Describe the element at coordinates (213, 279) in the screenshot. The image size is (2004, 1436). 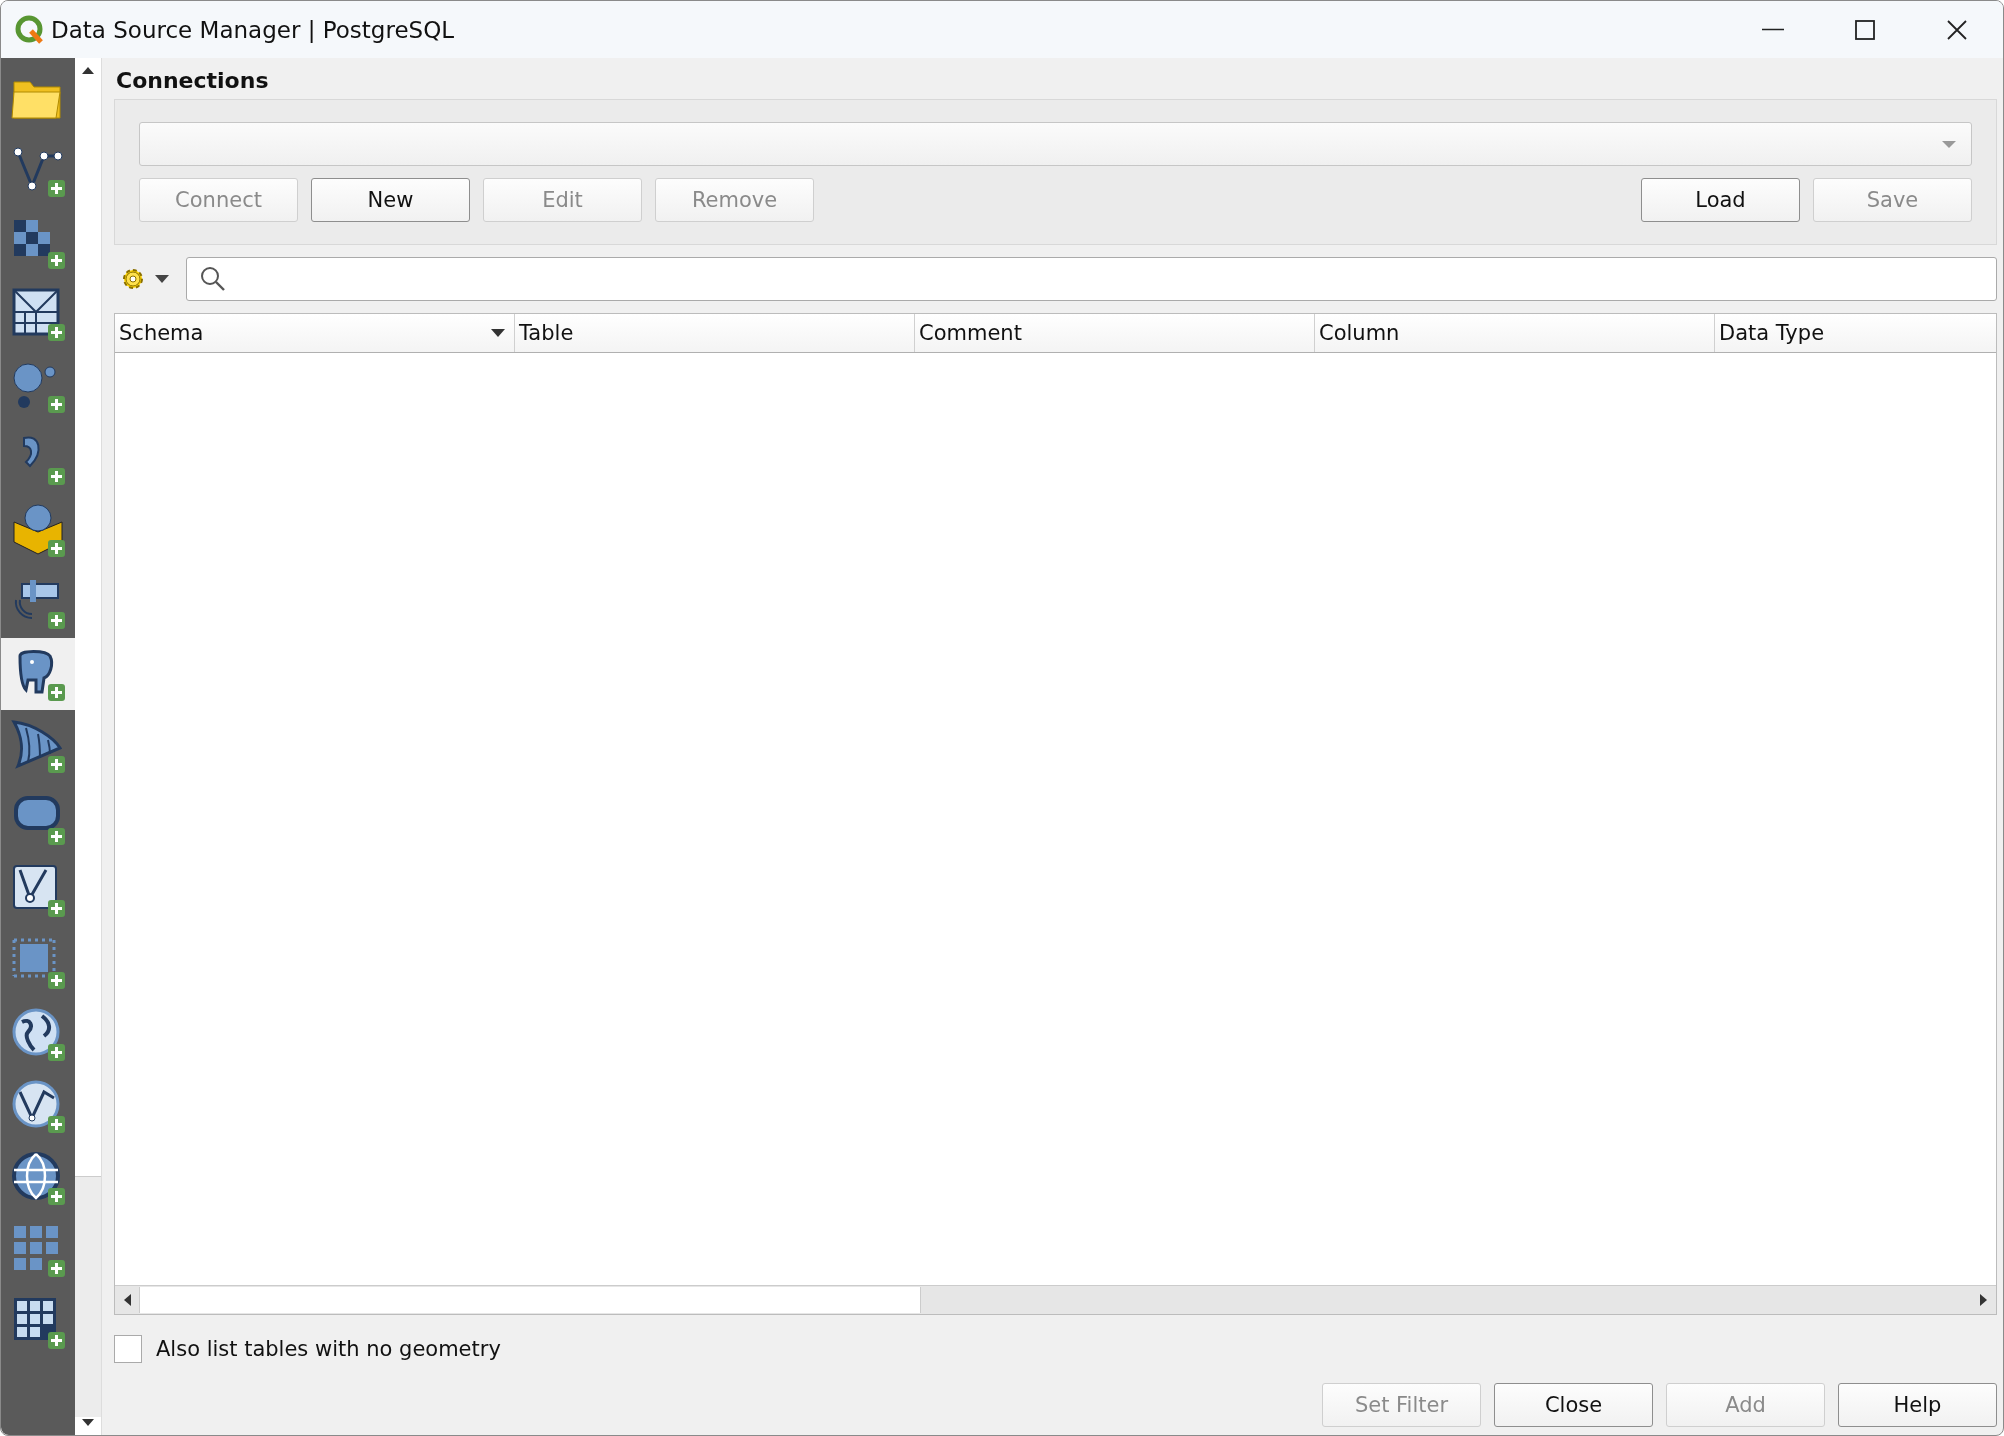
I see `search-icon` at that location.